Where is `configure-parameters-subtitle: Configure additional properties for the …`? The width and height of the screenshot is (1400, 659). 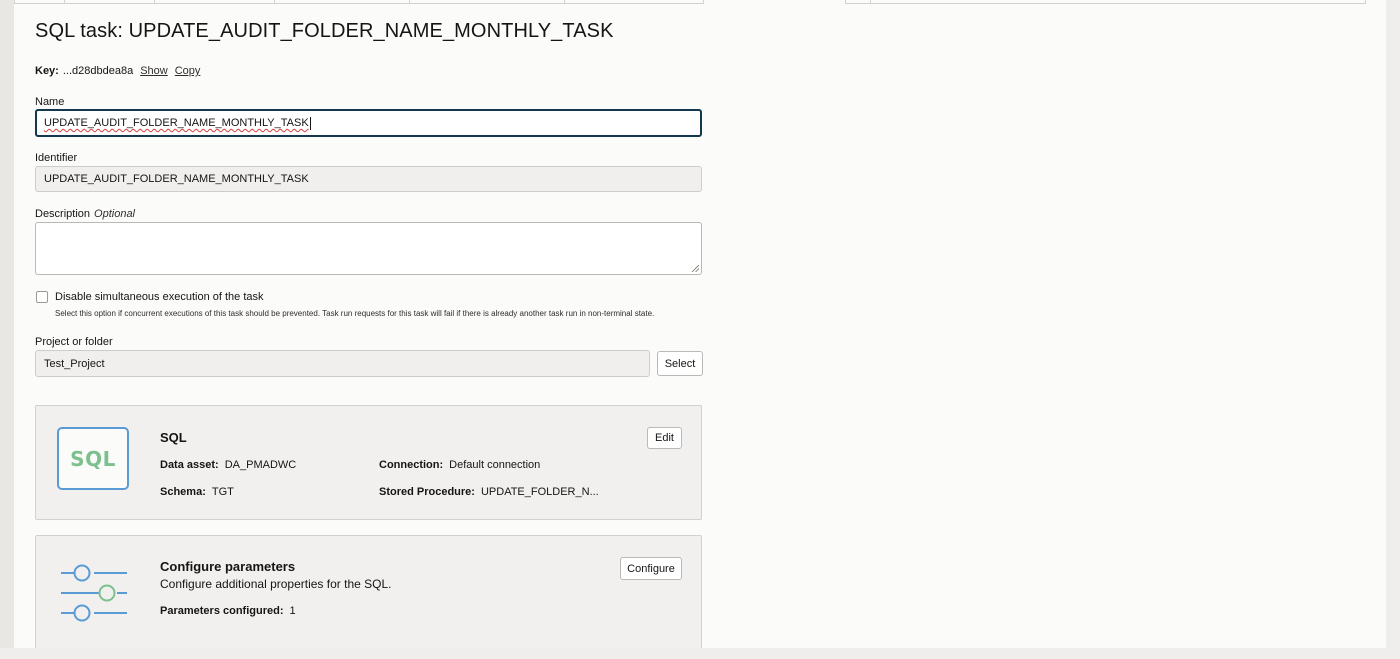 configure-parameters-subtitle: Configure additional properties for the … is located at coordinates (276, 584).